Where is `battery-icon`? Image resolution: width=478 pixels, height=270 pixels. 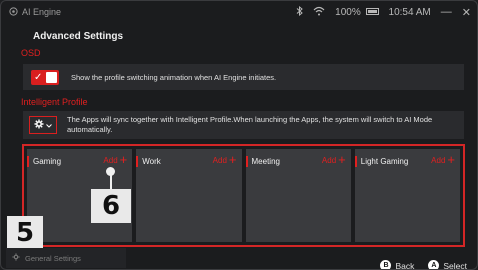
battery-icon is located at coordinates (372, 11).